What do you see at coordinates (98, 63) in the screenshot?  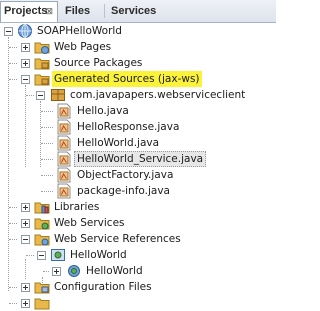 I see `tree-node-label: Source Packages` at bounding box center [98, 63].